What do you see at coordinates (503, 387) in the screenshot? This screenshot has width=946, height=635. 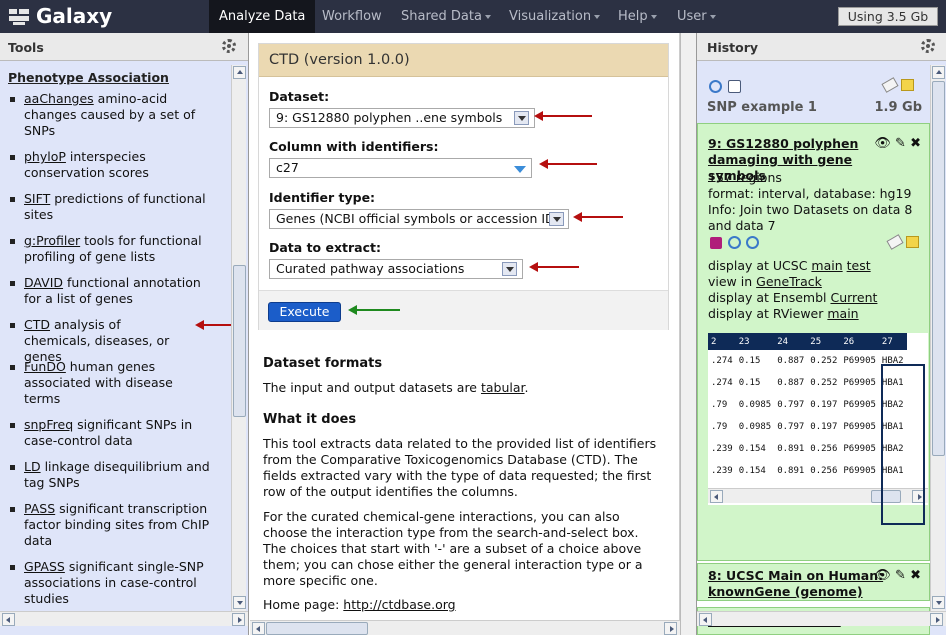 I see `tabular-link: tabular` at bounding box center [503, 387].